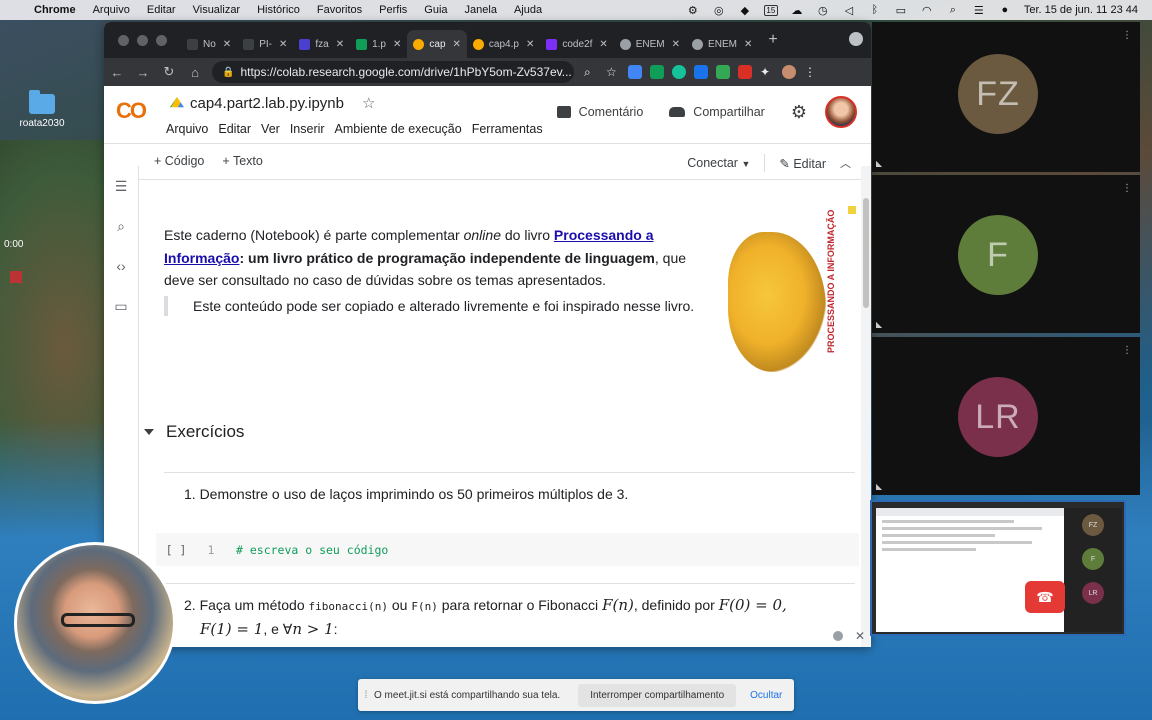  What do you see at coordinates (507, 129) in the screenshot?
I see `colab-menu-ferramentas: Ferramentas` at bounding box center [507, 129].